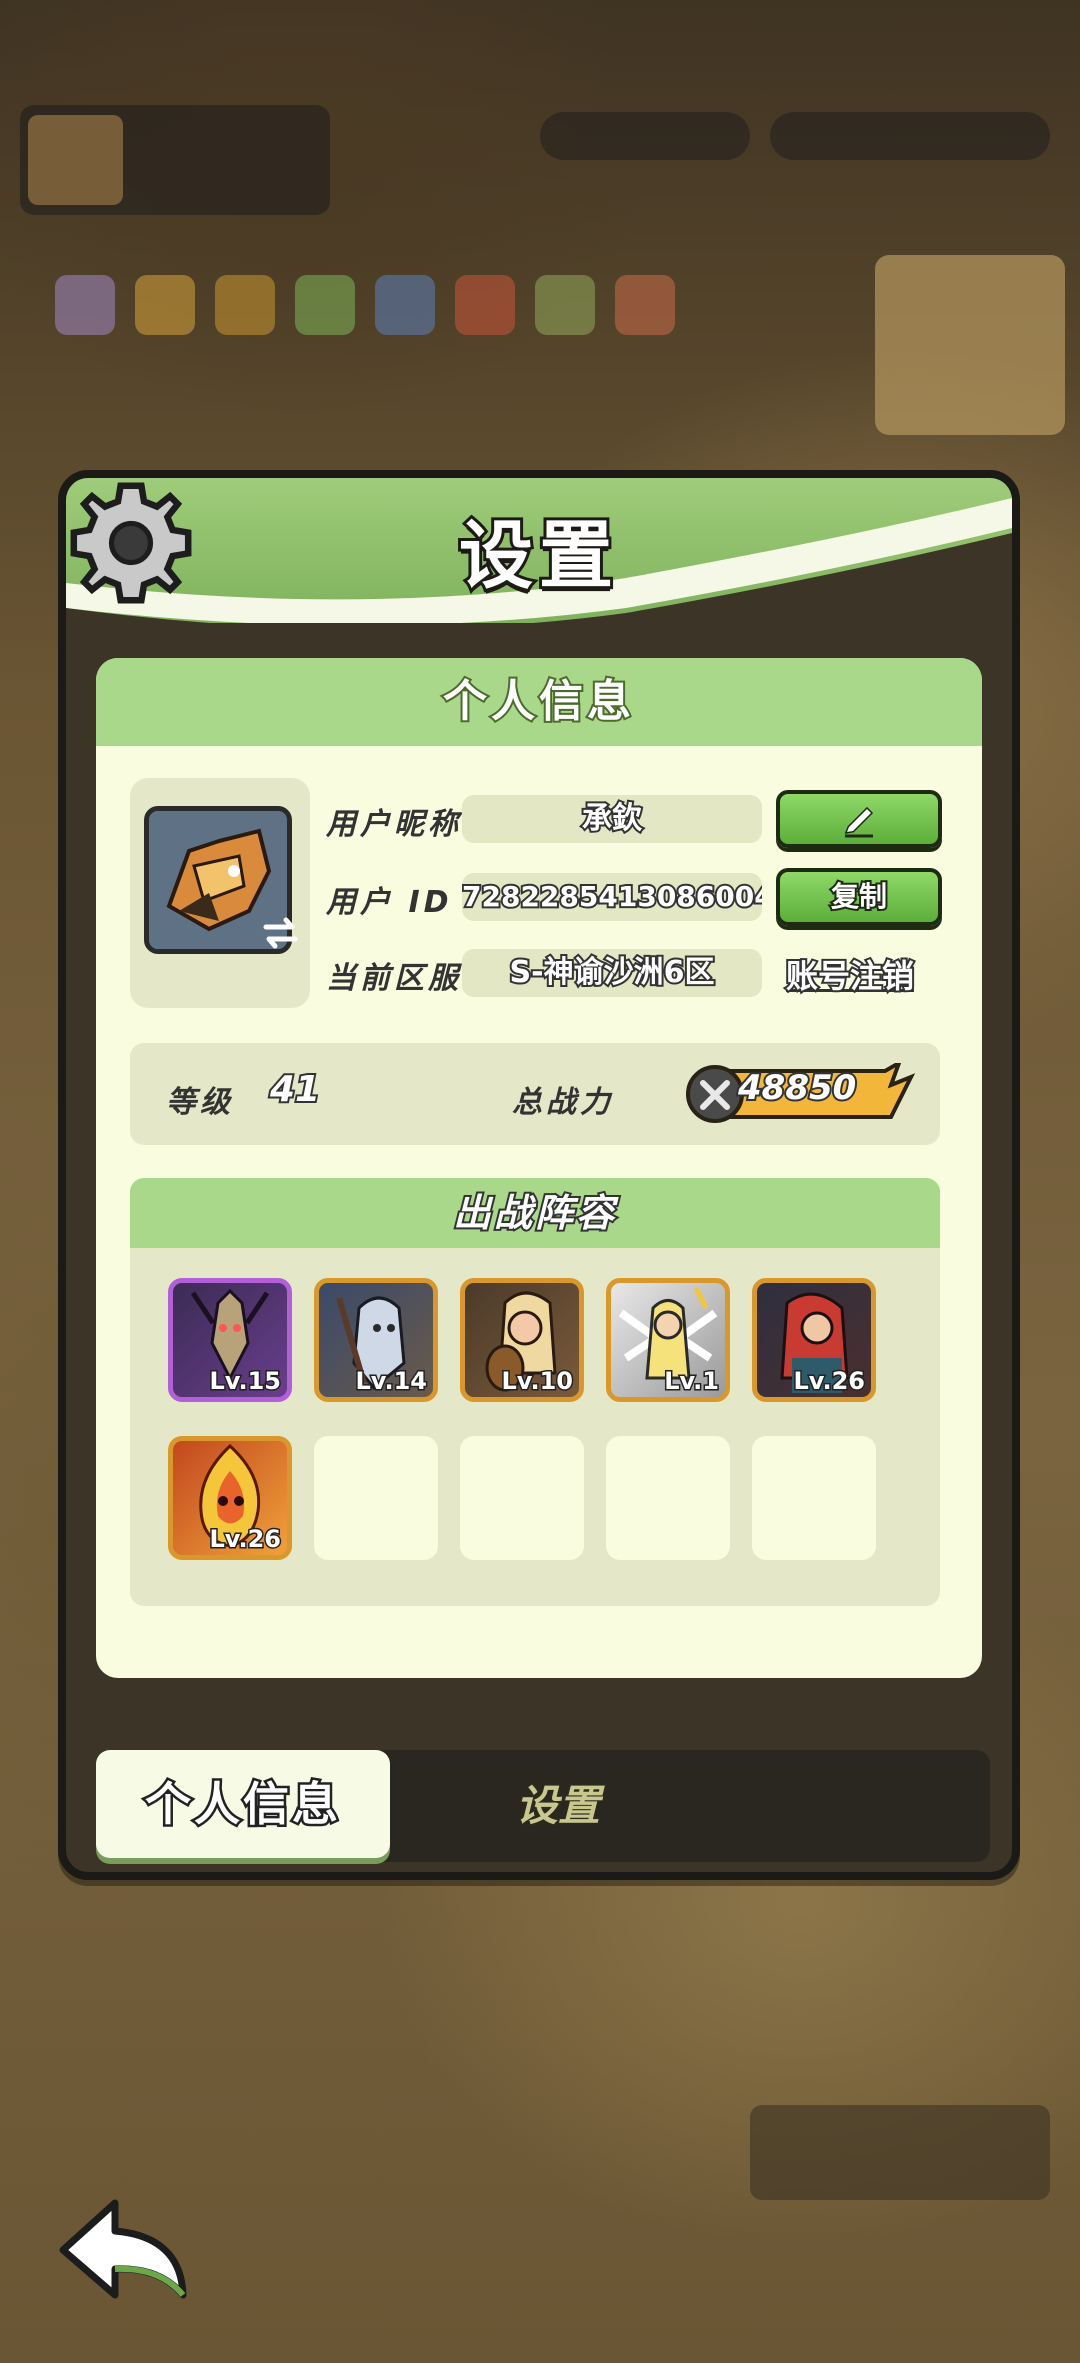 The height and width of the screenshot is (2363, 1080). I want to click on hero-level: Lv.10, so click(537, 1381).